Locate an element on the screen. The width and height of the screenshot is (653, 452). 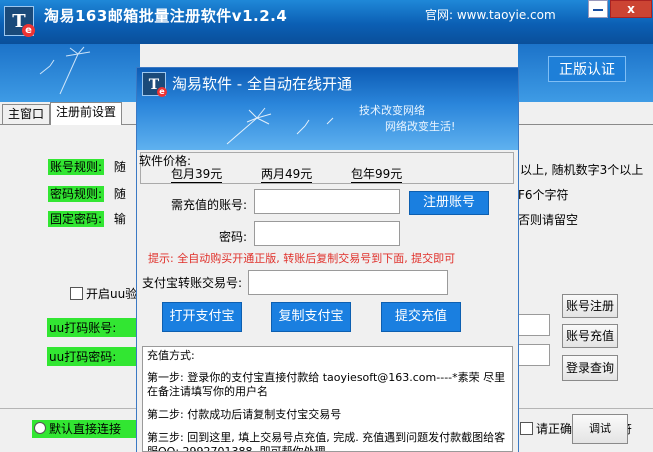
enable-uu-checkbox-row: 开启uu验 is located at coordinates (103, 293).